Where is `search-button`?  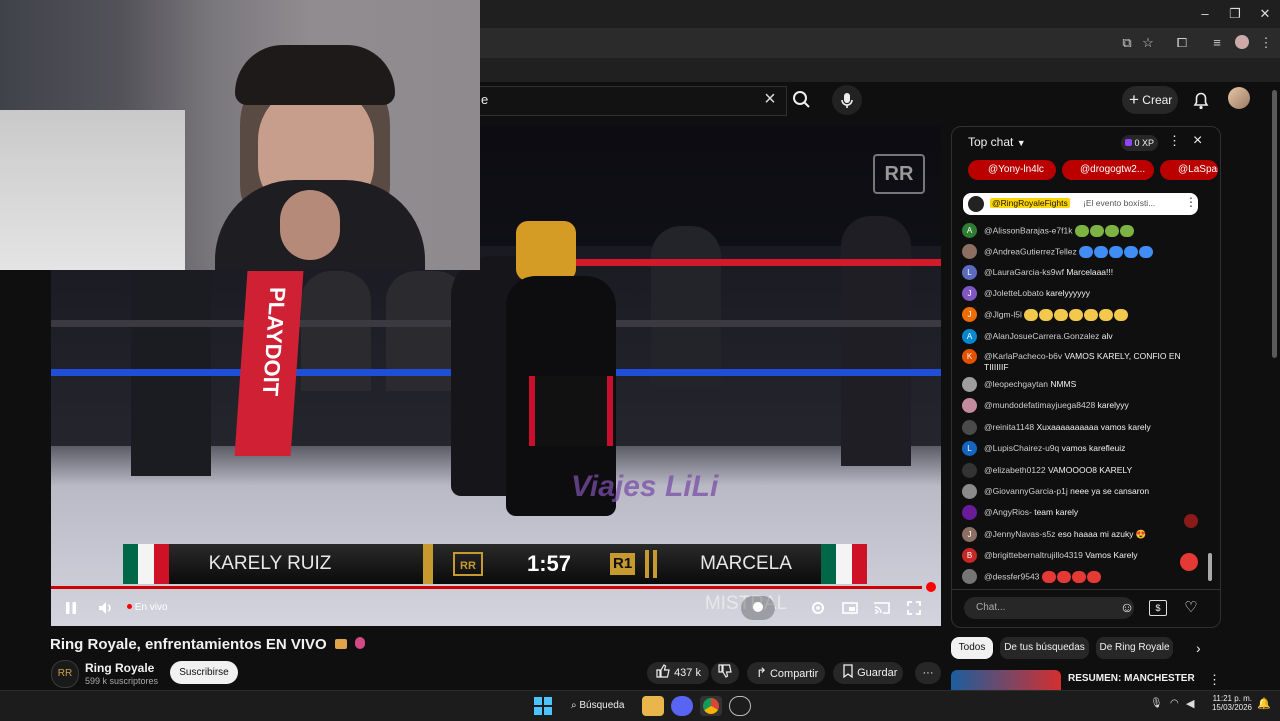 search-button is located at coordinates (802, 100).